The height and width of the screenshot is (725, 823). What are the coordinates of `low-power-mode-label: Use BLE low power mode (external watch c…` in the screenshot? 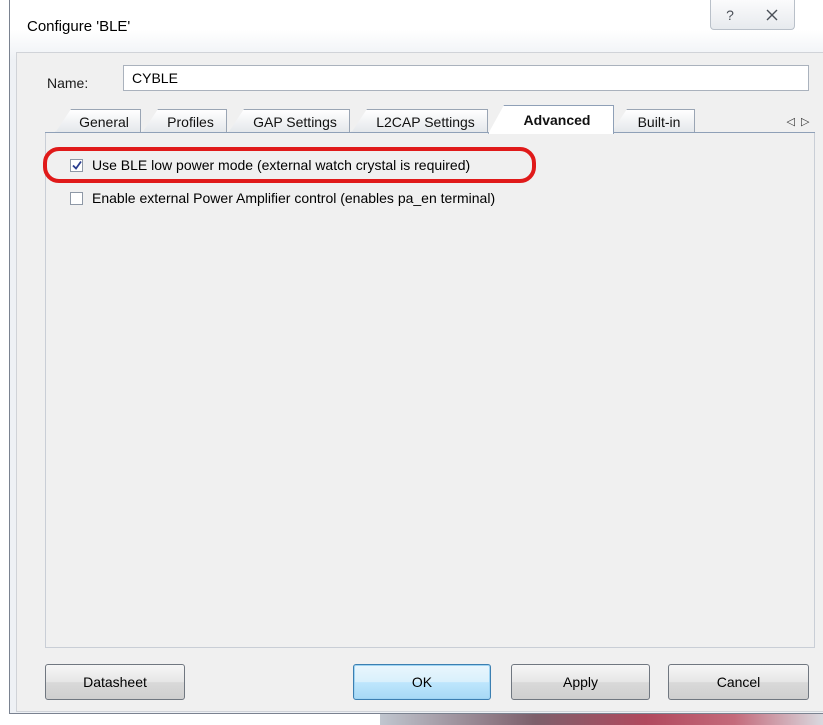 It's located at (281, 165).